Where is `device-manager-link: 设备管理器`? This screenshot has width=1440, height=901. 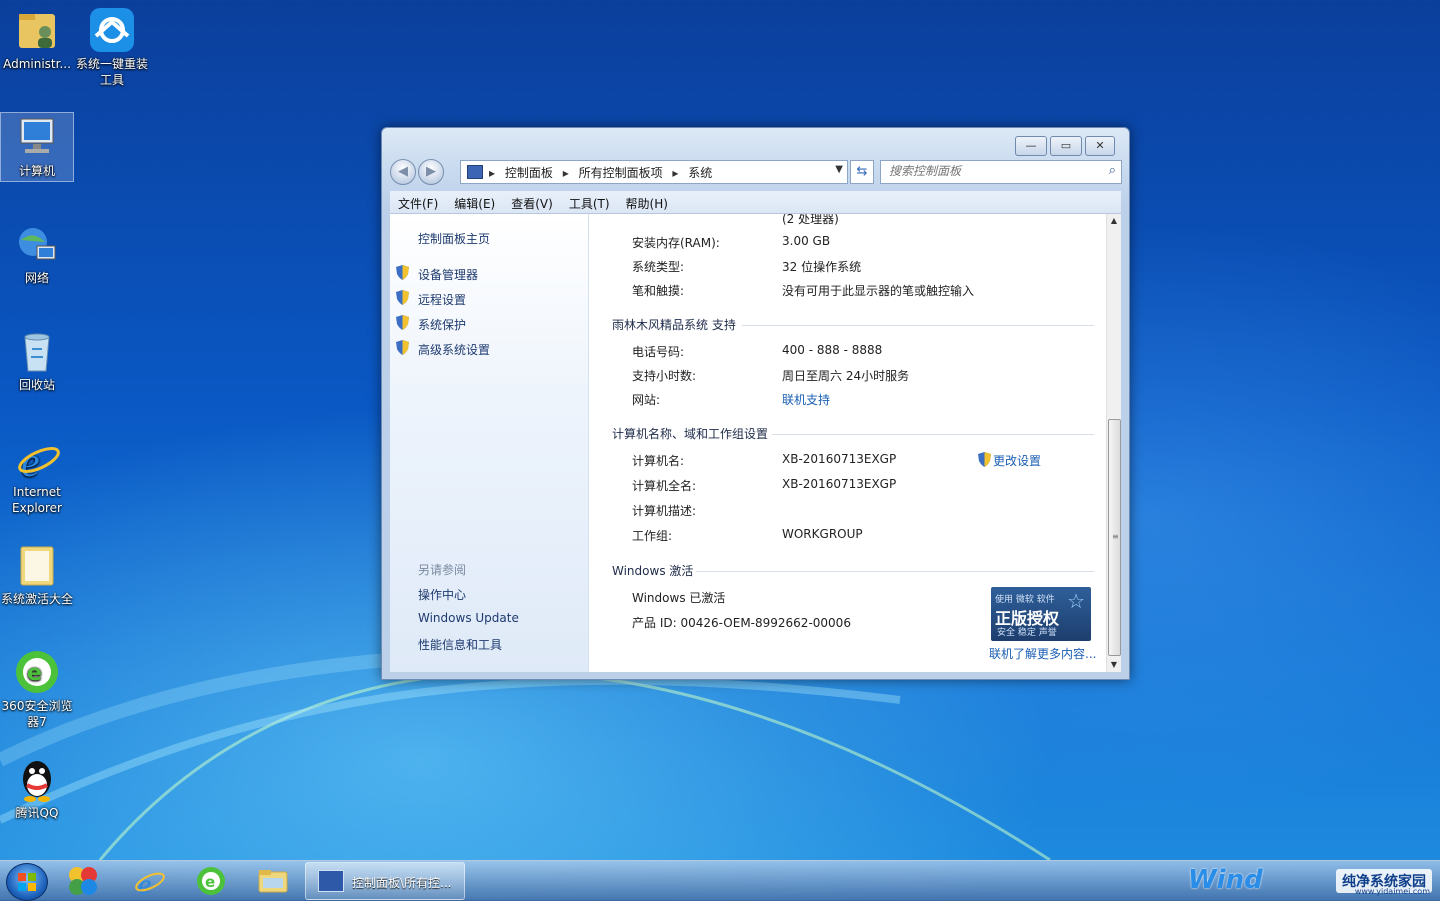 device-manager-link: 设备管理器 is located at coordinates (437, 274).